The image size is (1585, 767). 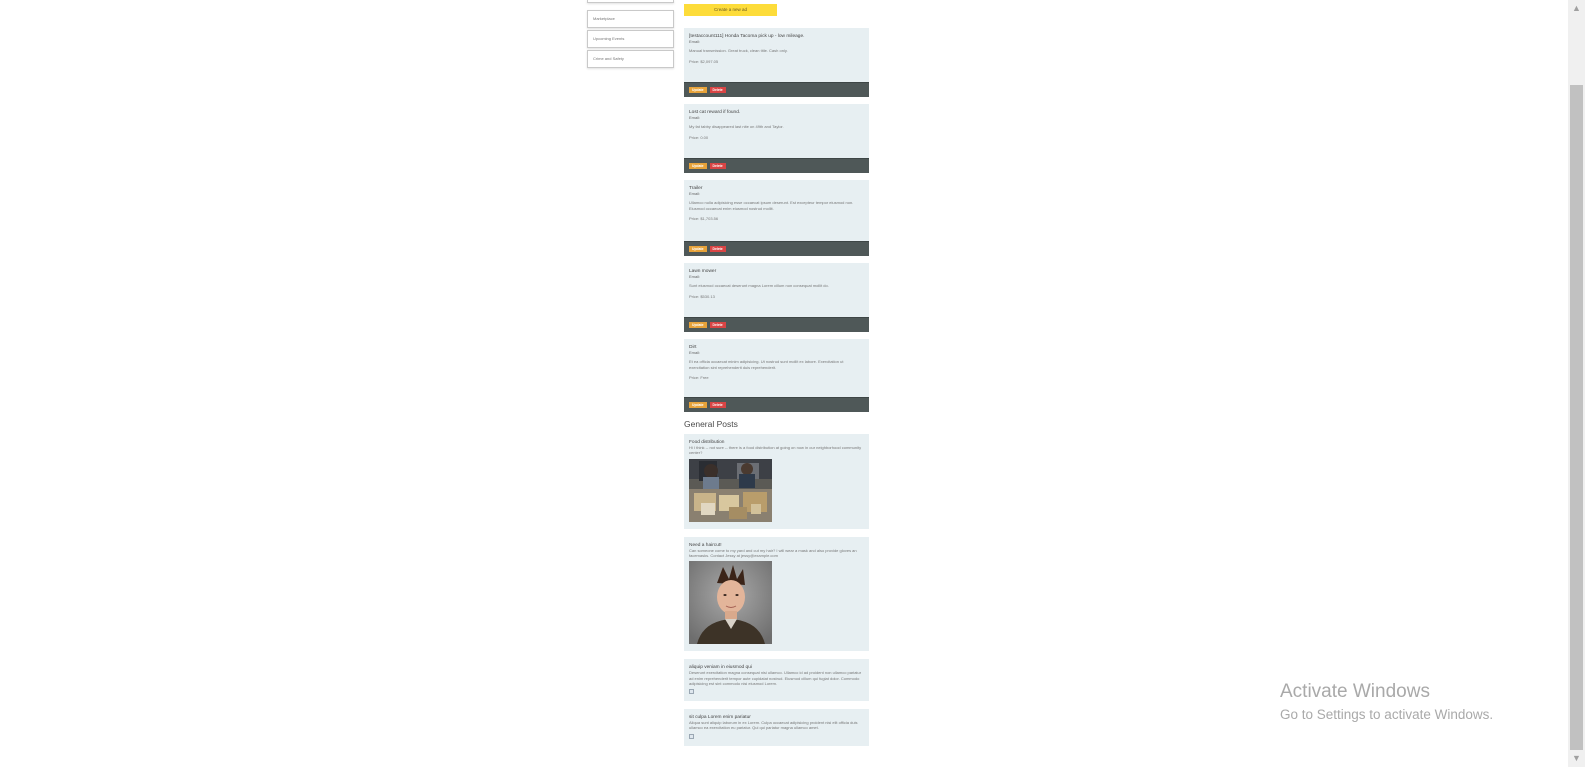 What do you see at coordinates (1576, 758) in the screenshot?
I see `chevron-down-icon: ▼` at bounding box center [1576, 758].